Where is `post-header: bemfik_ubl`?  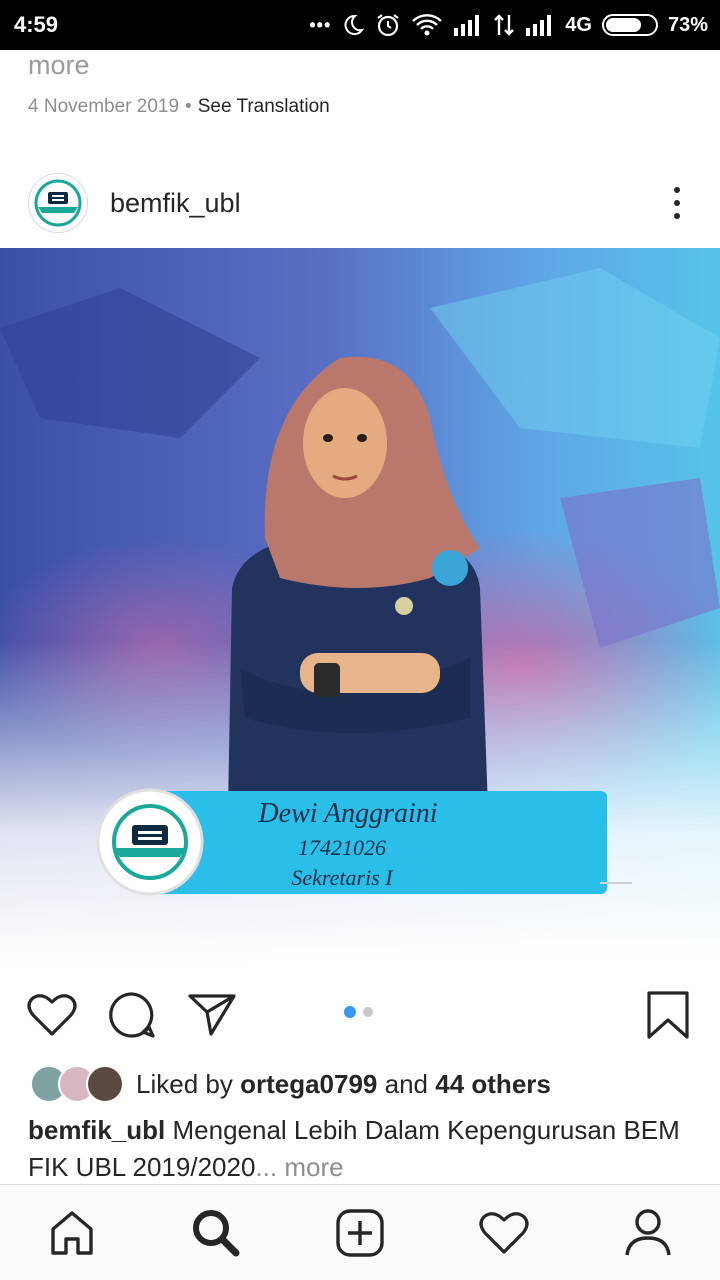
post-header: bemfik_ubl is located at coordinates (360, 203).